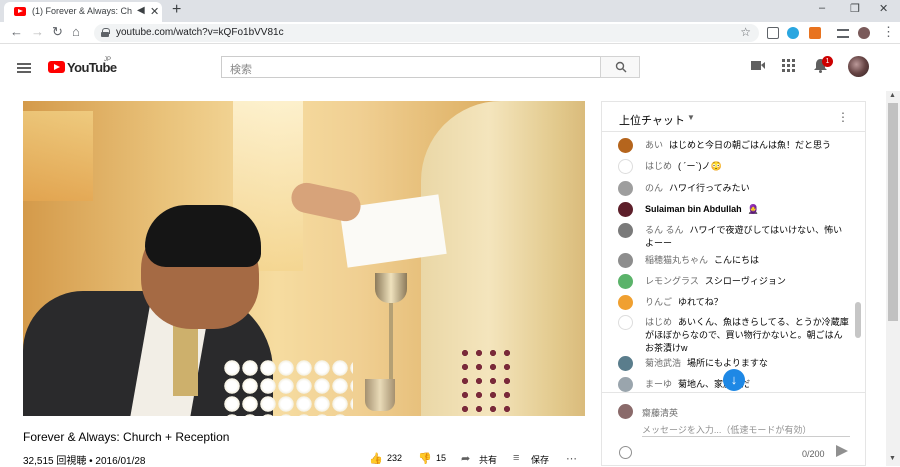  Describe the element at coordinates (20, 11) in the screenshot. I see `youtube-favicon-icon` at that location.